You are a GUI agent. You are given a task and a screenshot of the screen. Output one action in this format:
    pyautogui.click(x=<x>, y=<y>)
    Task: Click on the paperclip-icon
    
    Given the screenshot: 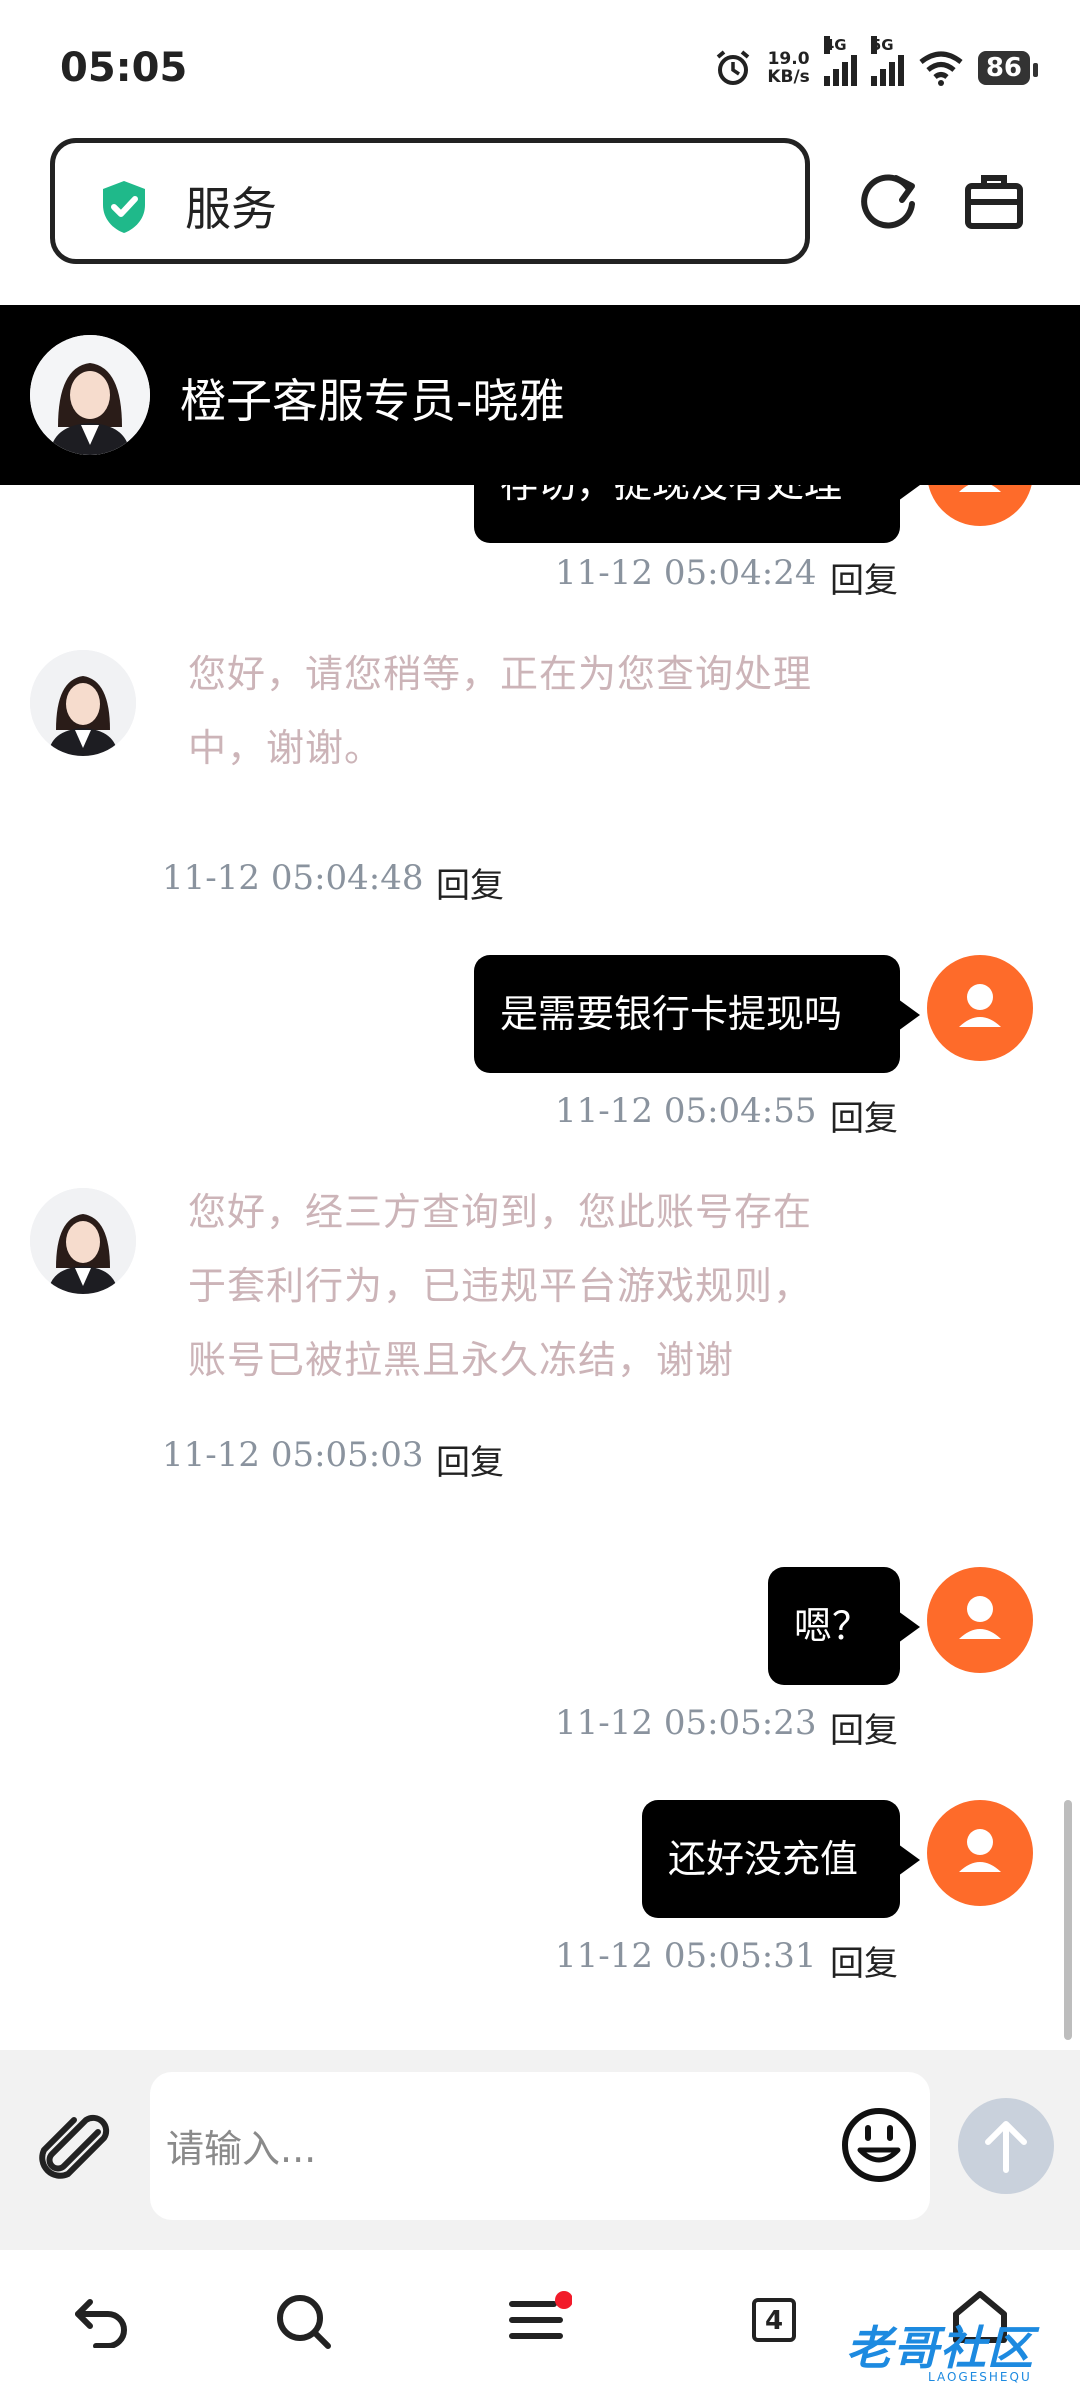 What is the action you would take?
    pyautogui.click(x=76, y=2150)
    